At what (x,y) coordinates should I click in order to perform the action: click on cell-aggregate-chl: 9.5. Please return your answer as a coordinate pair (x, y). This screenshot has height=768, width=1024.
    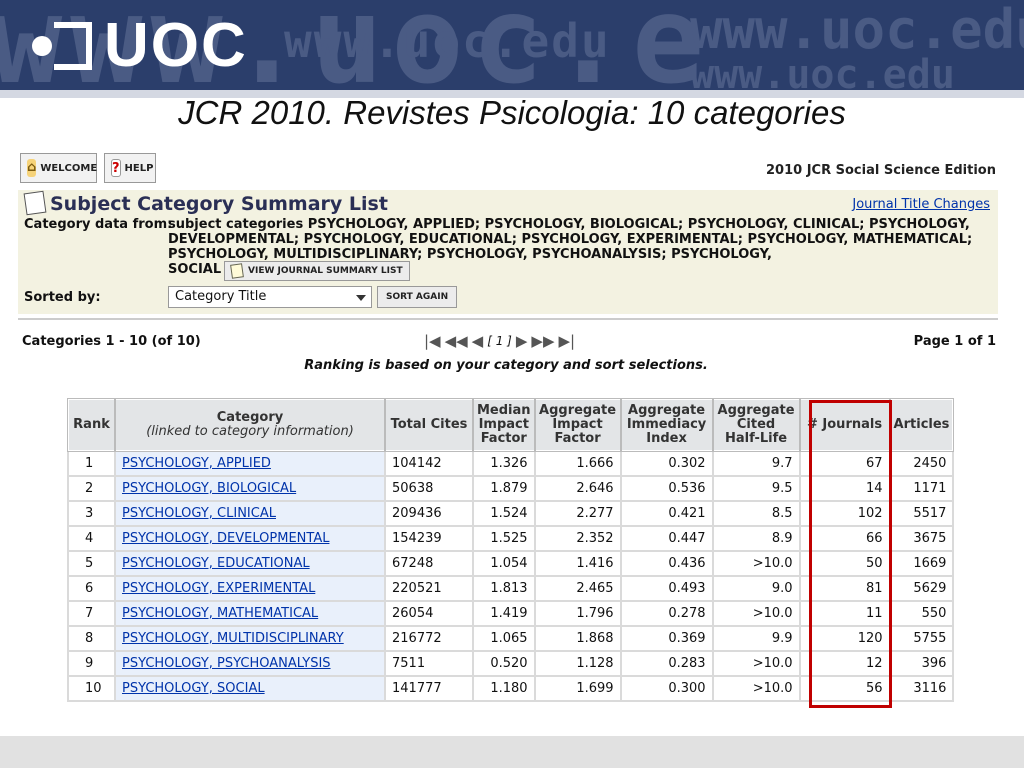
    Looking at the image, I should click on (756, 488).